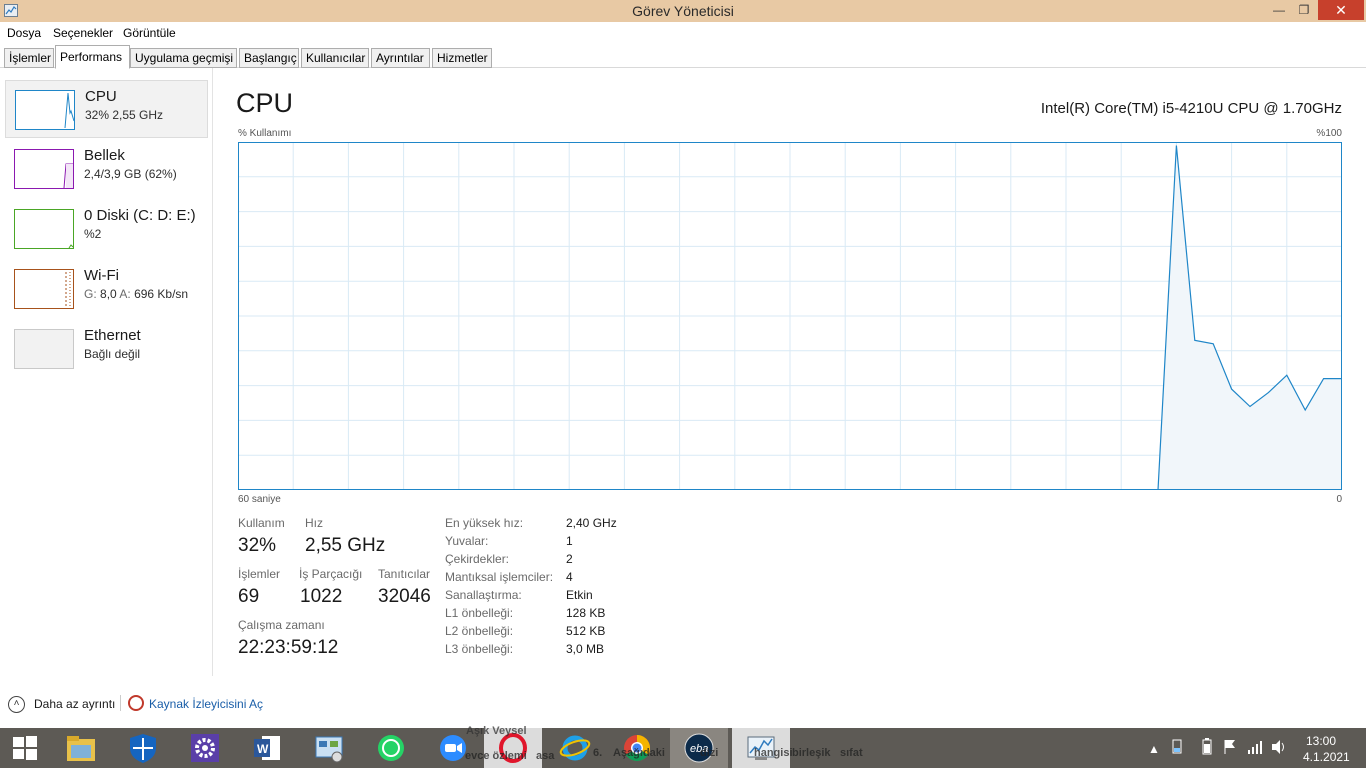  I want to click on taskbar-whatsapp, so click(391, 748).